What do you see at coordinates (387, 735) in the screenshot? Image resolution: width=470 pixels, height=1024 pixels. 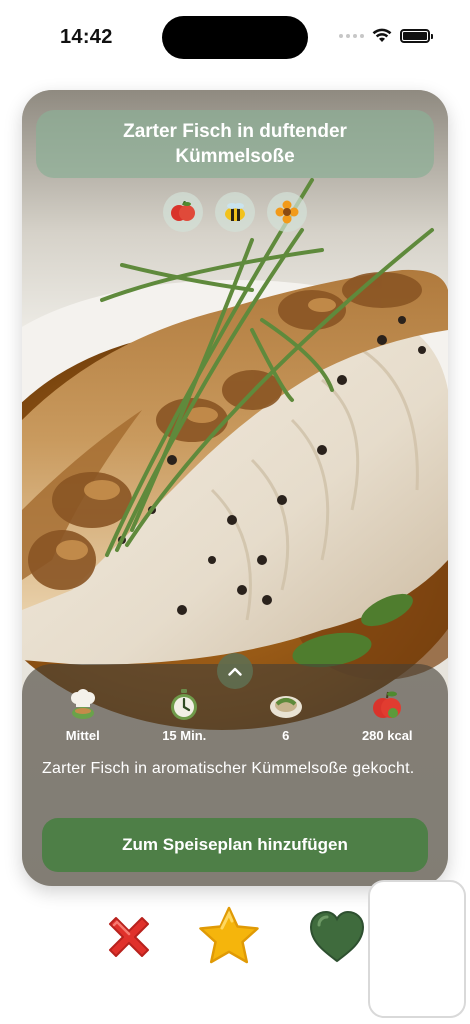 I see `stat-calories-label: 280 kcal` at bounding box center [387, 735].